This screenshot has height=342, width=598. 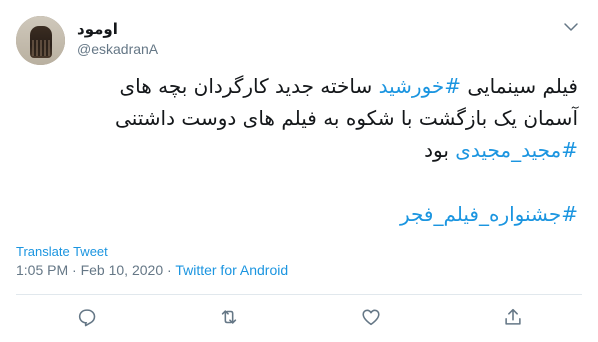 What do you see at coordinates (299, 294) in the screenshot?
I see `divider` at bounding box center [299, 294].